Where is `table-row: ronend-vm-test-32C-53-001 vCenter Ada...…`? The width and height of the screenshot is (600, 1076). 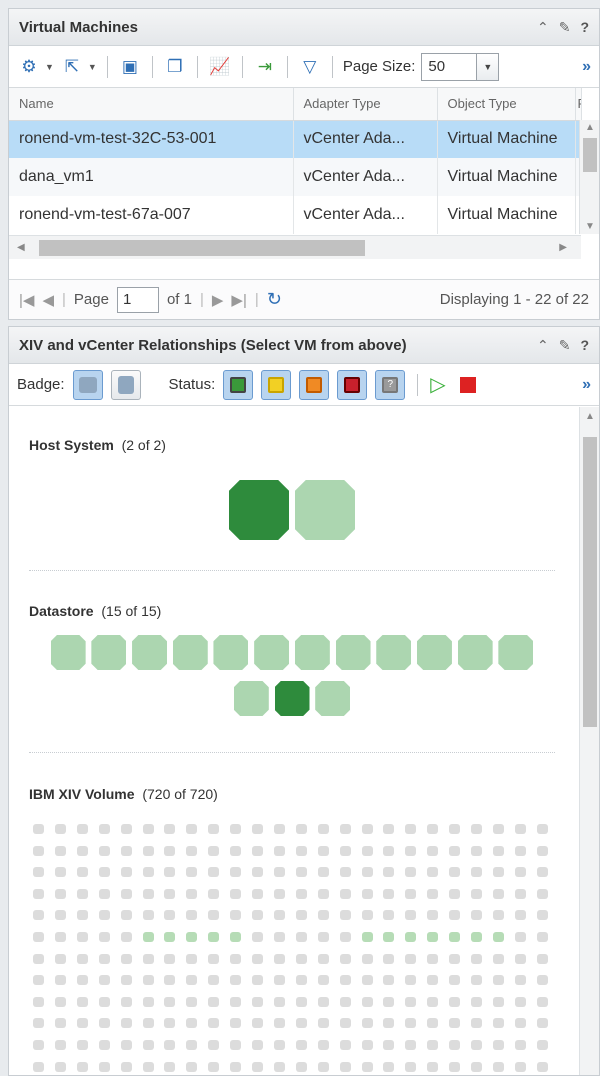
table-row: ronend-vm-test-32C-53-001 vCenter Ada...… is located at coordinates (295, 139).